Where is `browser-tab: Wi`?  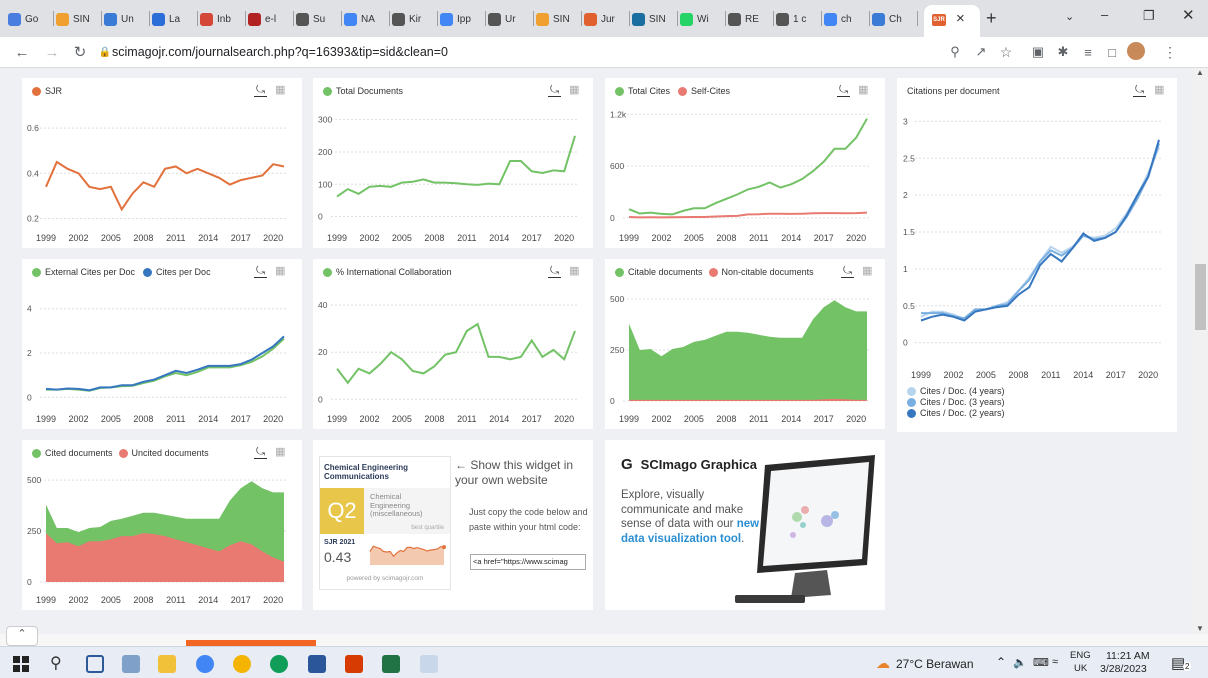 browser-tab: Wi is located at coordinates (702, 19).